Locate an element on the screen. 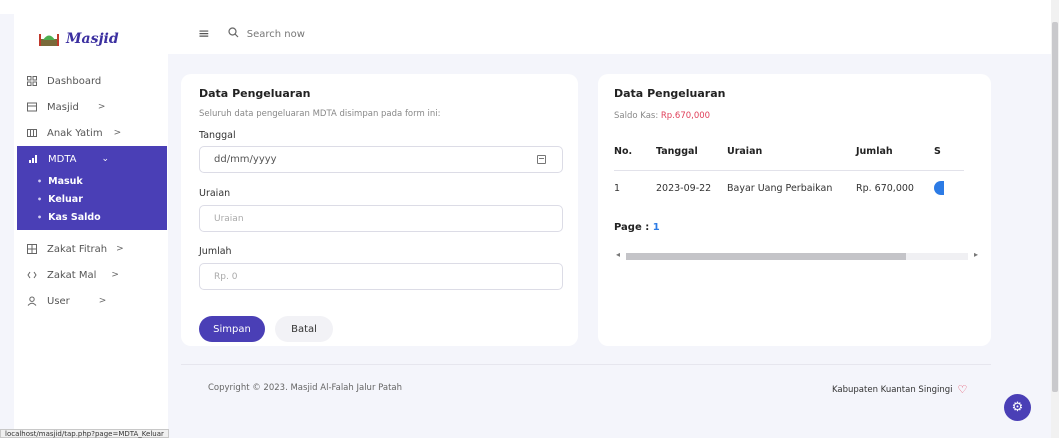 The width and height of the screenshot is (1059, 438). search-input: Search now is located at coordinates (276, 34).